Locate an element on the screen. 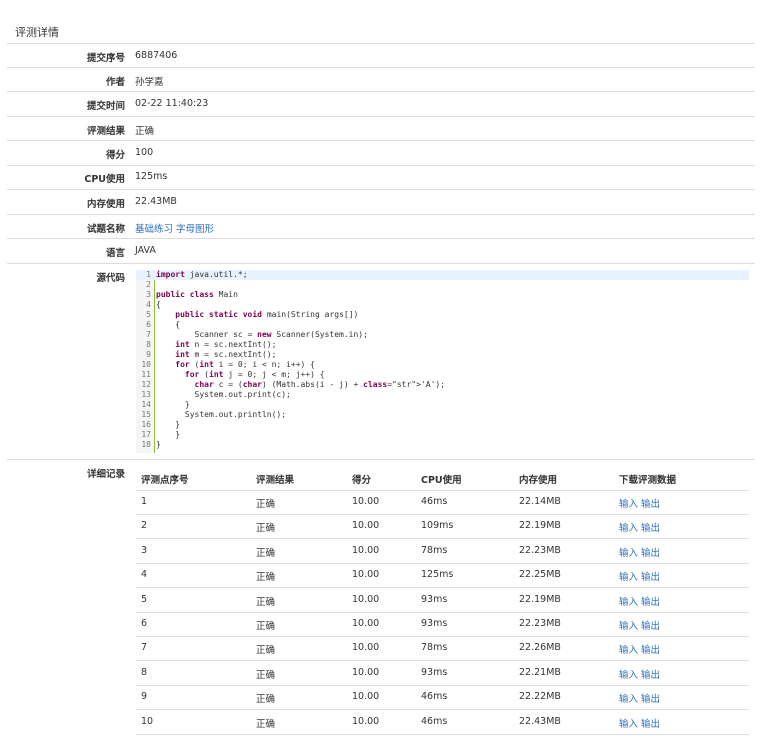 Image resolution: width=769 pixels, height=742 pixels. line-number: 10 is located at coordinates (146, 364).